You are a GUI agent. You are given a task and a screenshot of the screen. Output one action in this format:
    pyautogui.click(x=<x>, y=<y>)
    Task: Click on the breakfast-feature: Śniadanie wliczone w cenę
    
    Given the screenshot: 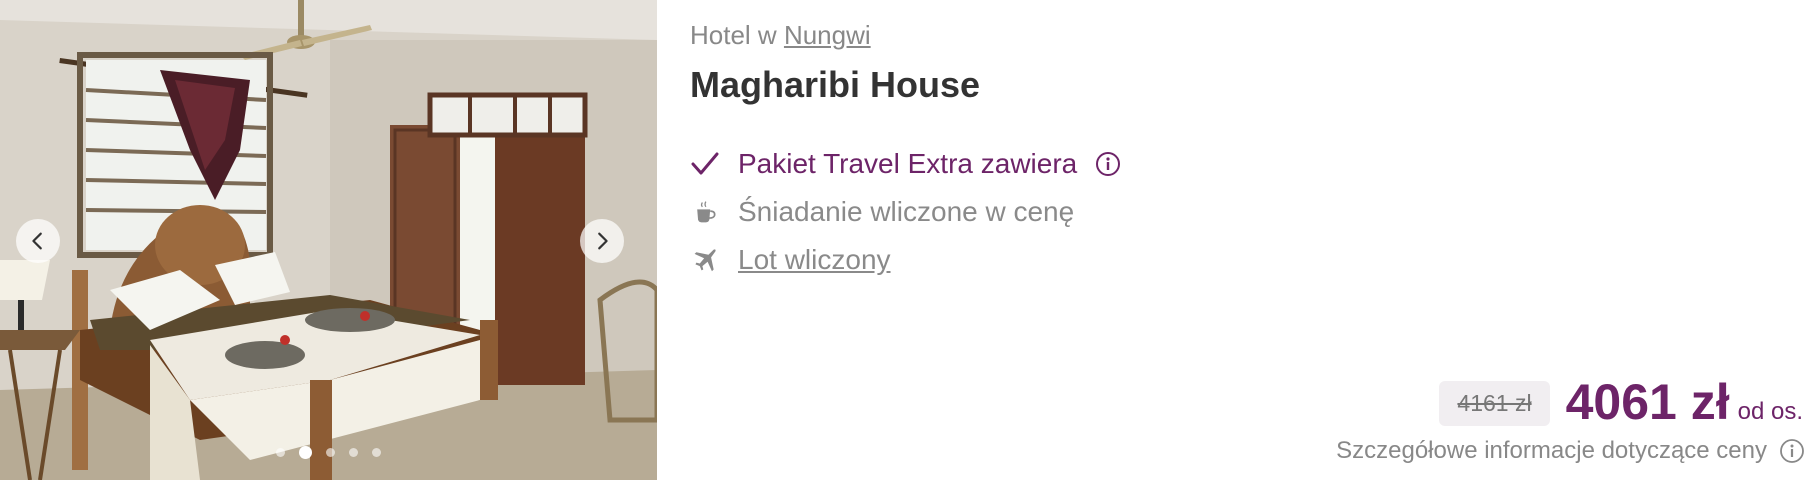 What is the action you would take?
    pyautogui.click(x=905, y=212)
    